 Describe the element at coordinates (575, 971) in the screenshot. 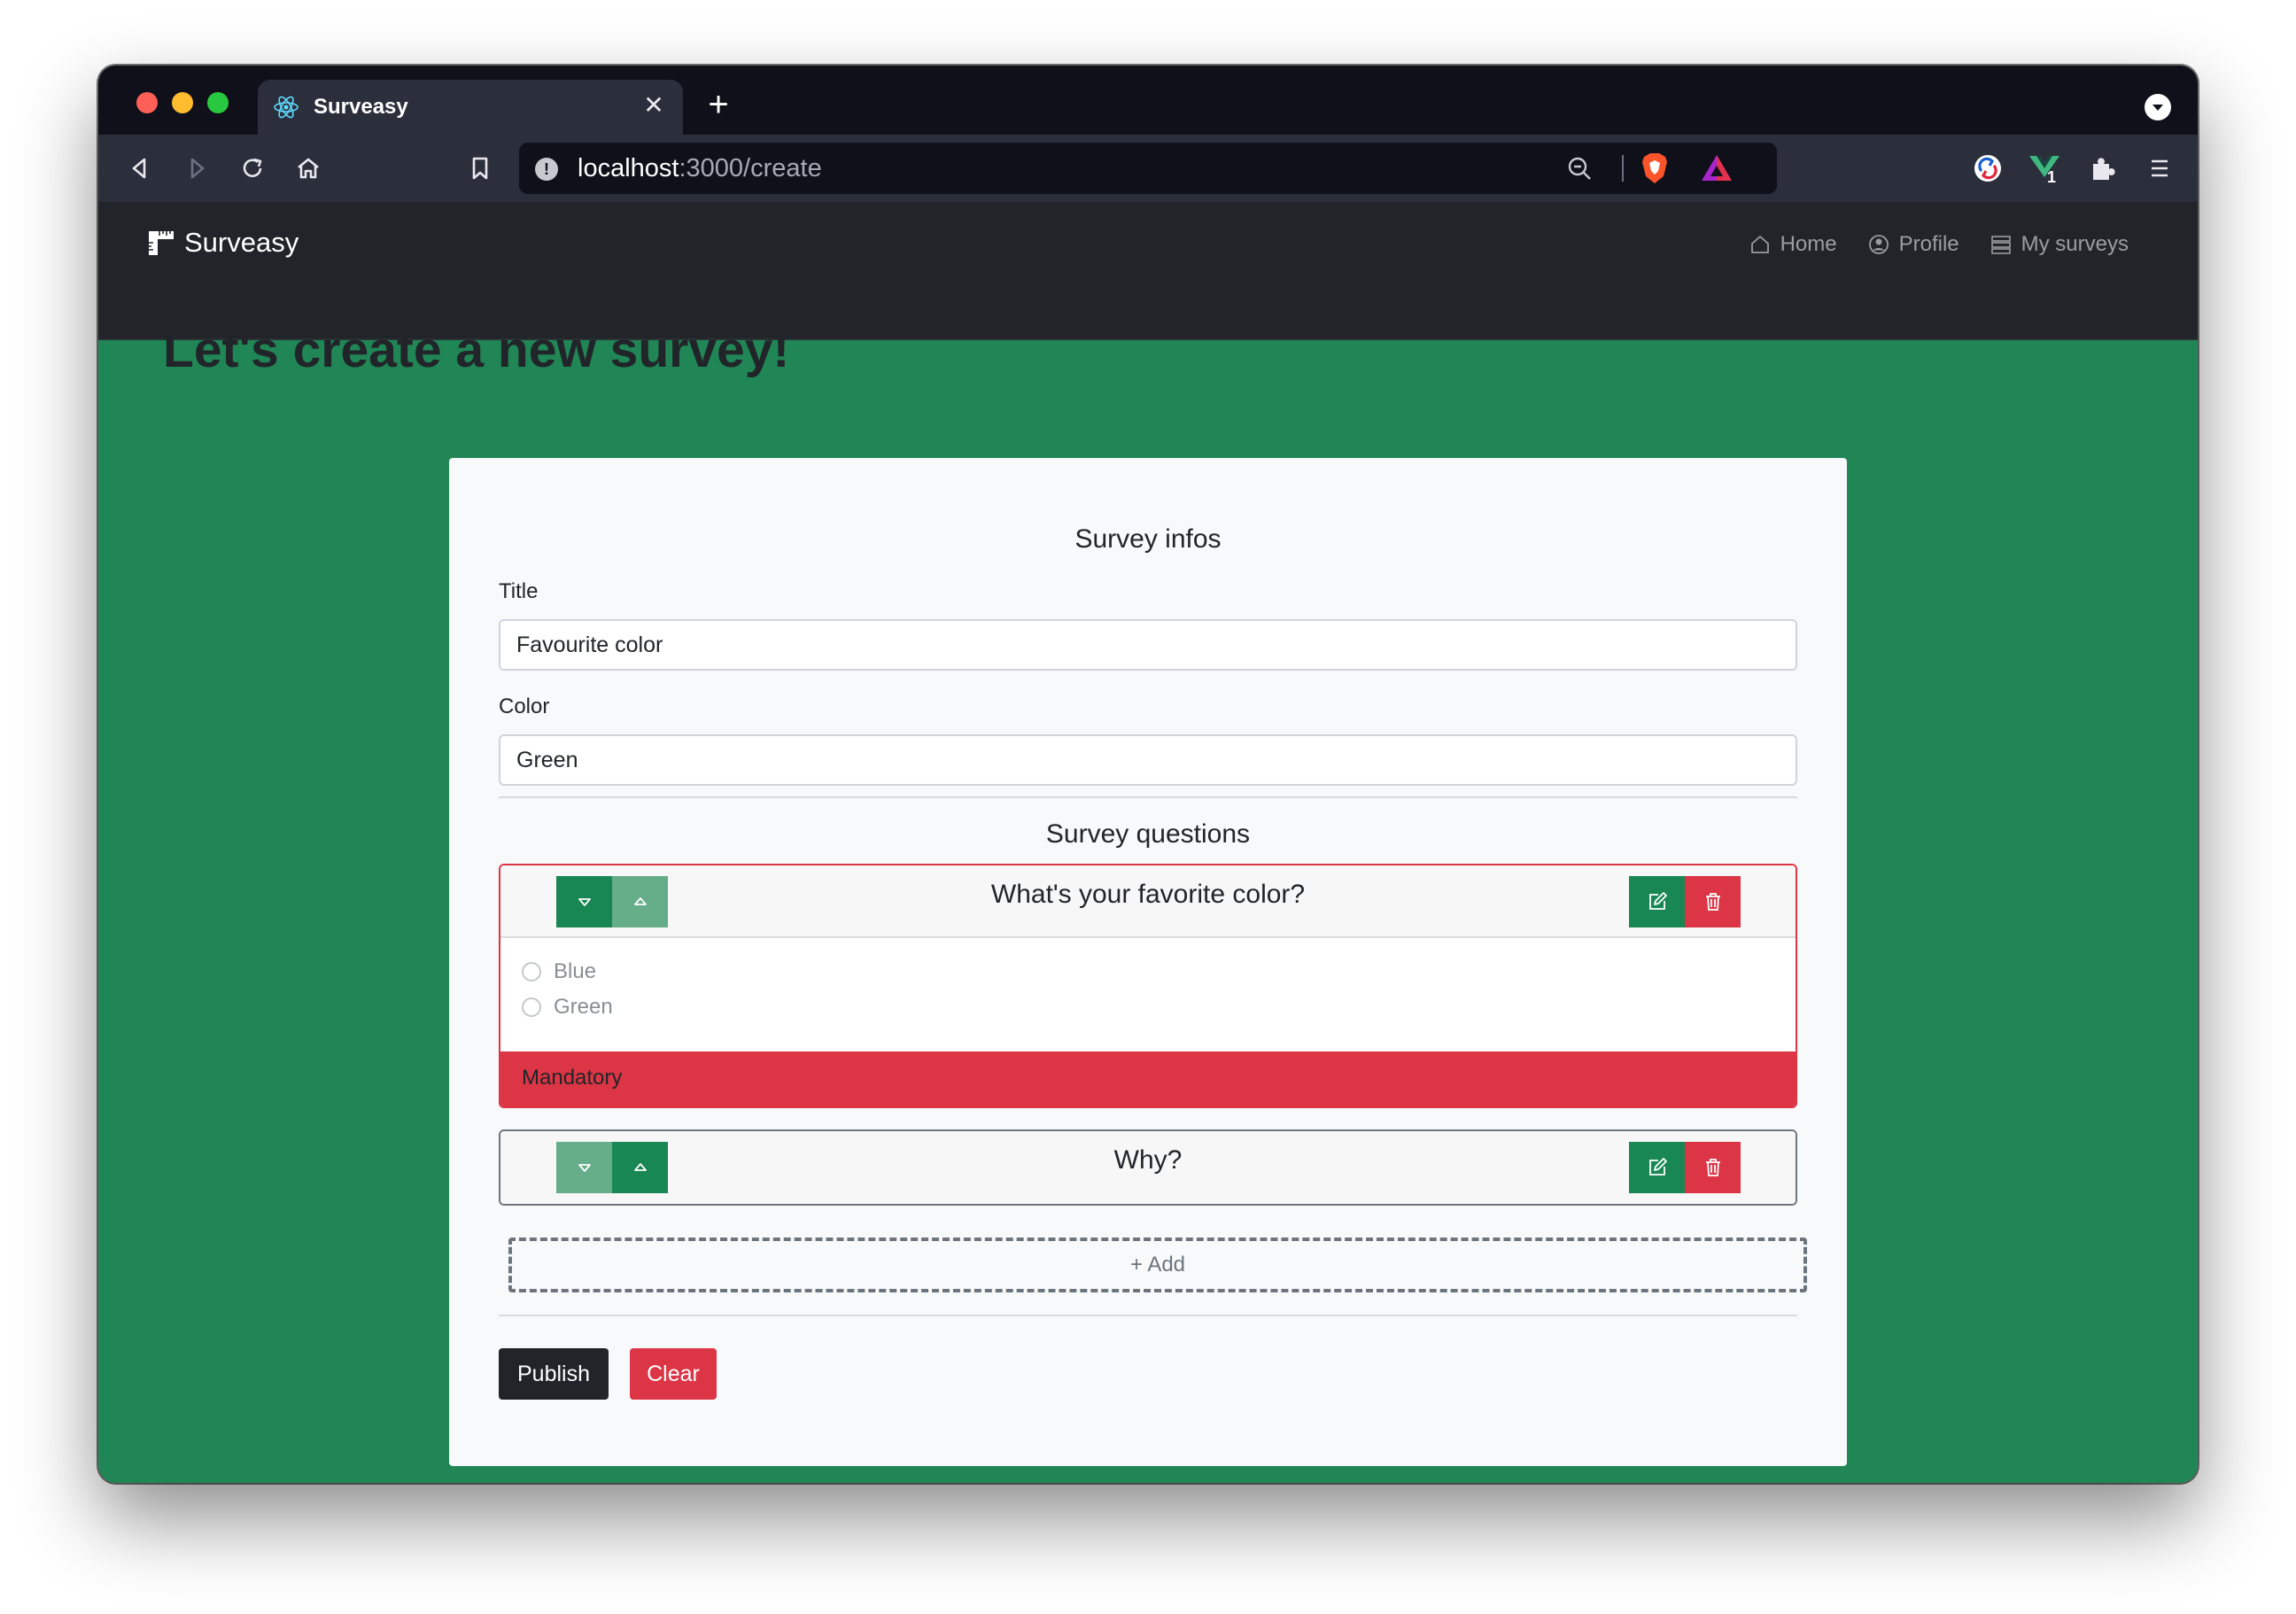

I see `option-label: Blue` at that location.